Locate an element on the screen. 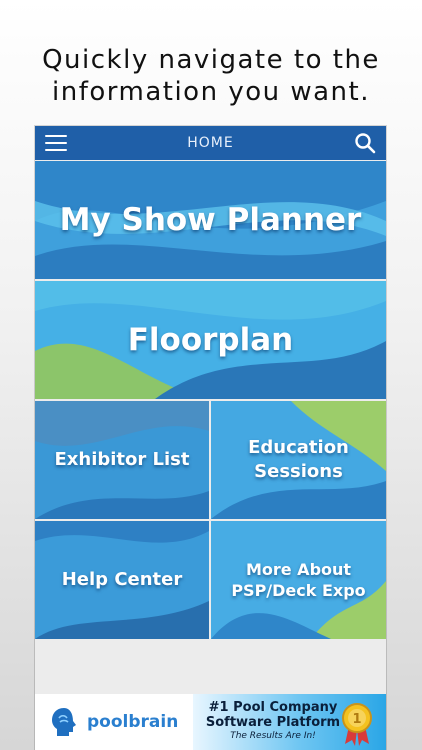 Image resolution: width=422 pixels, height=750 pixels. tile-label: My Show Planner is located at coordinates (210, 220).